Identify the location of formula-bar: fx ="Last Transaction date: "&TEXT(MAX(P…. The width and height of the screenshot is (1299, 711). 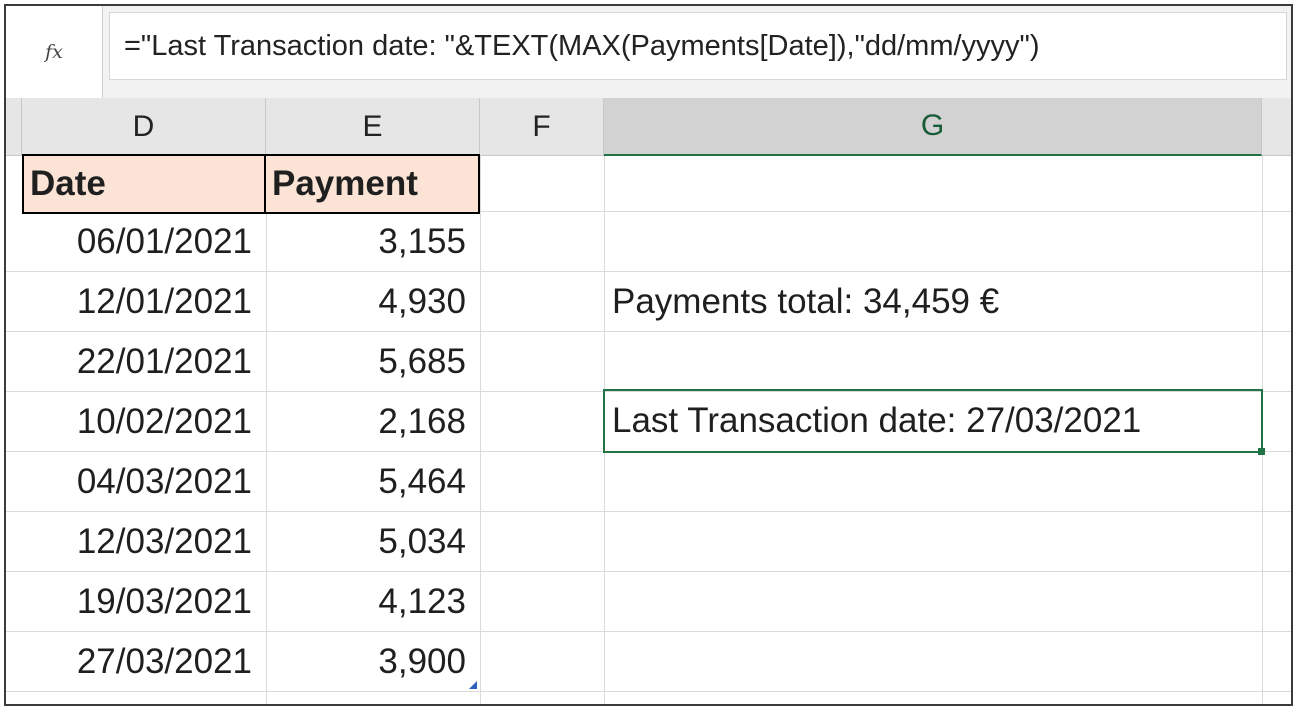
(648, 52).